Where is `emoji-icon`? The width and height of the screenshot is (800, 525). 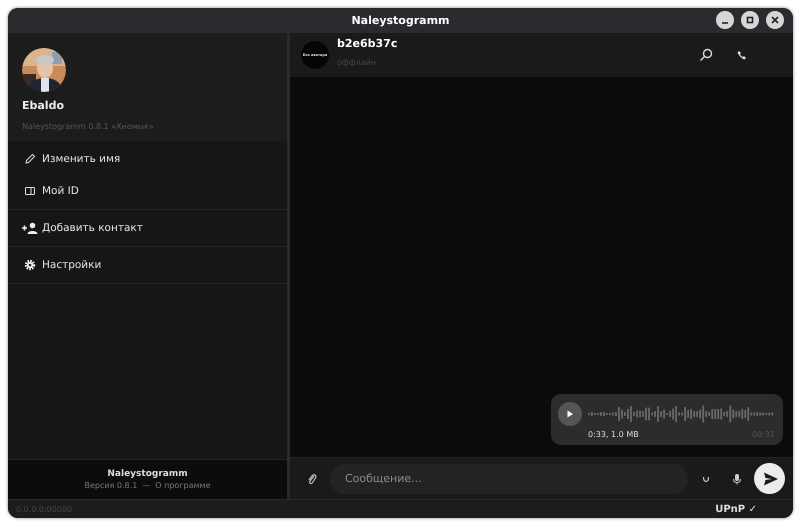 emoji-icon is located at coordinates (706, 478).